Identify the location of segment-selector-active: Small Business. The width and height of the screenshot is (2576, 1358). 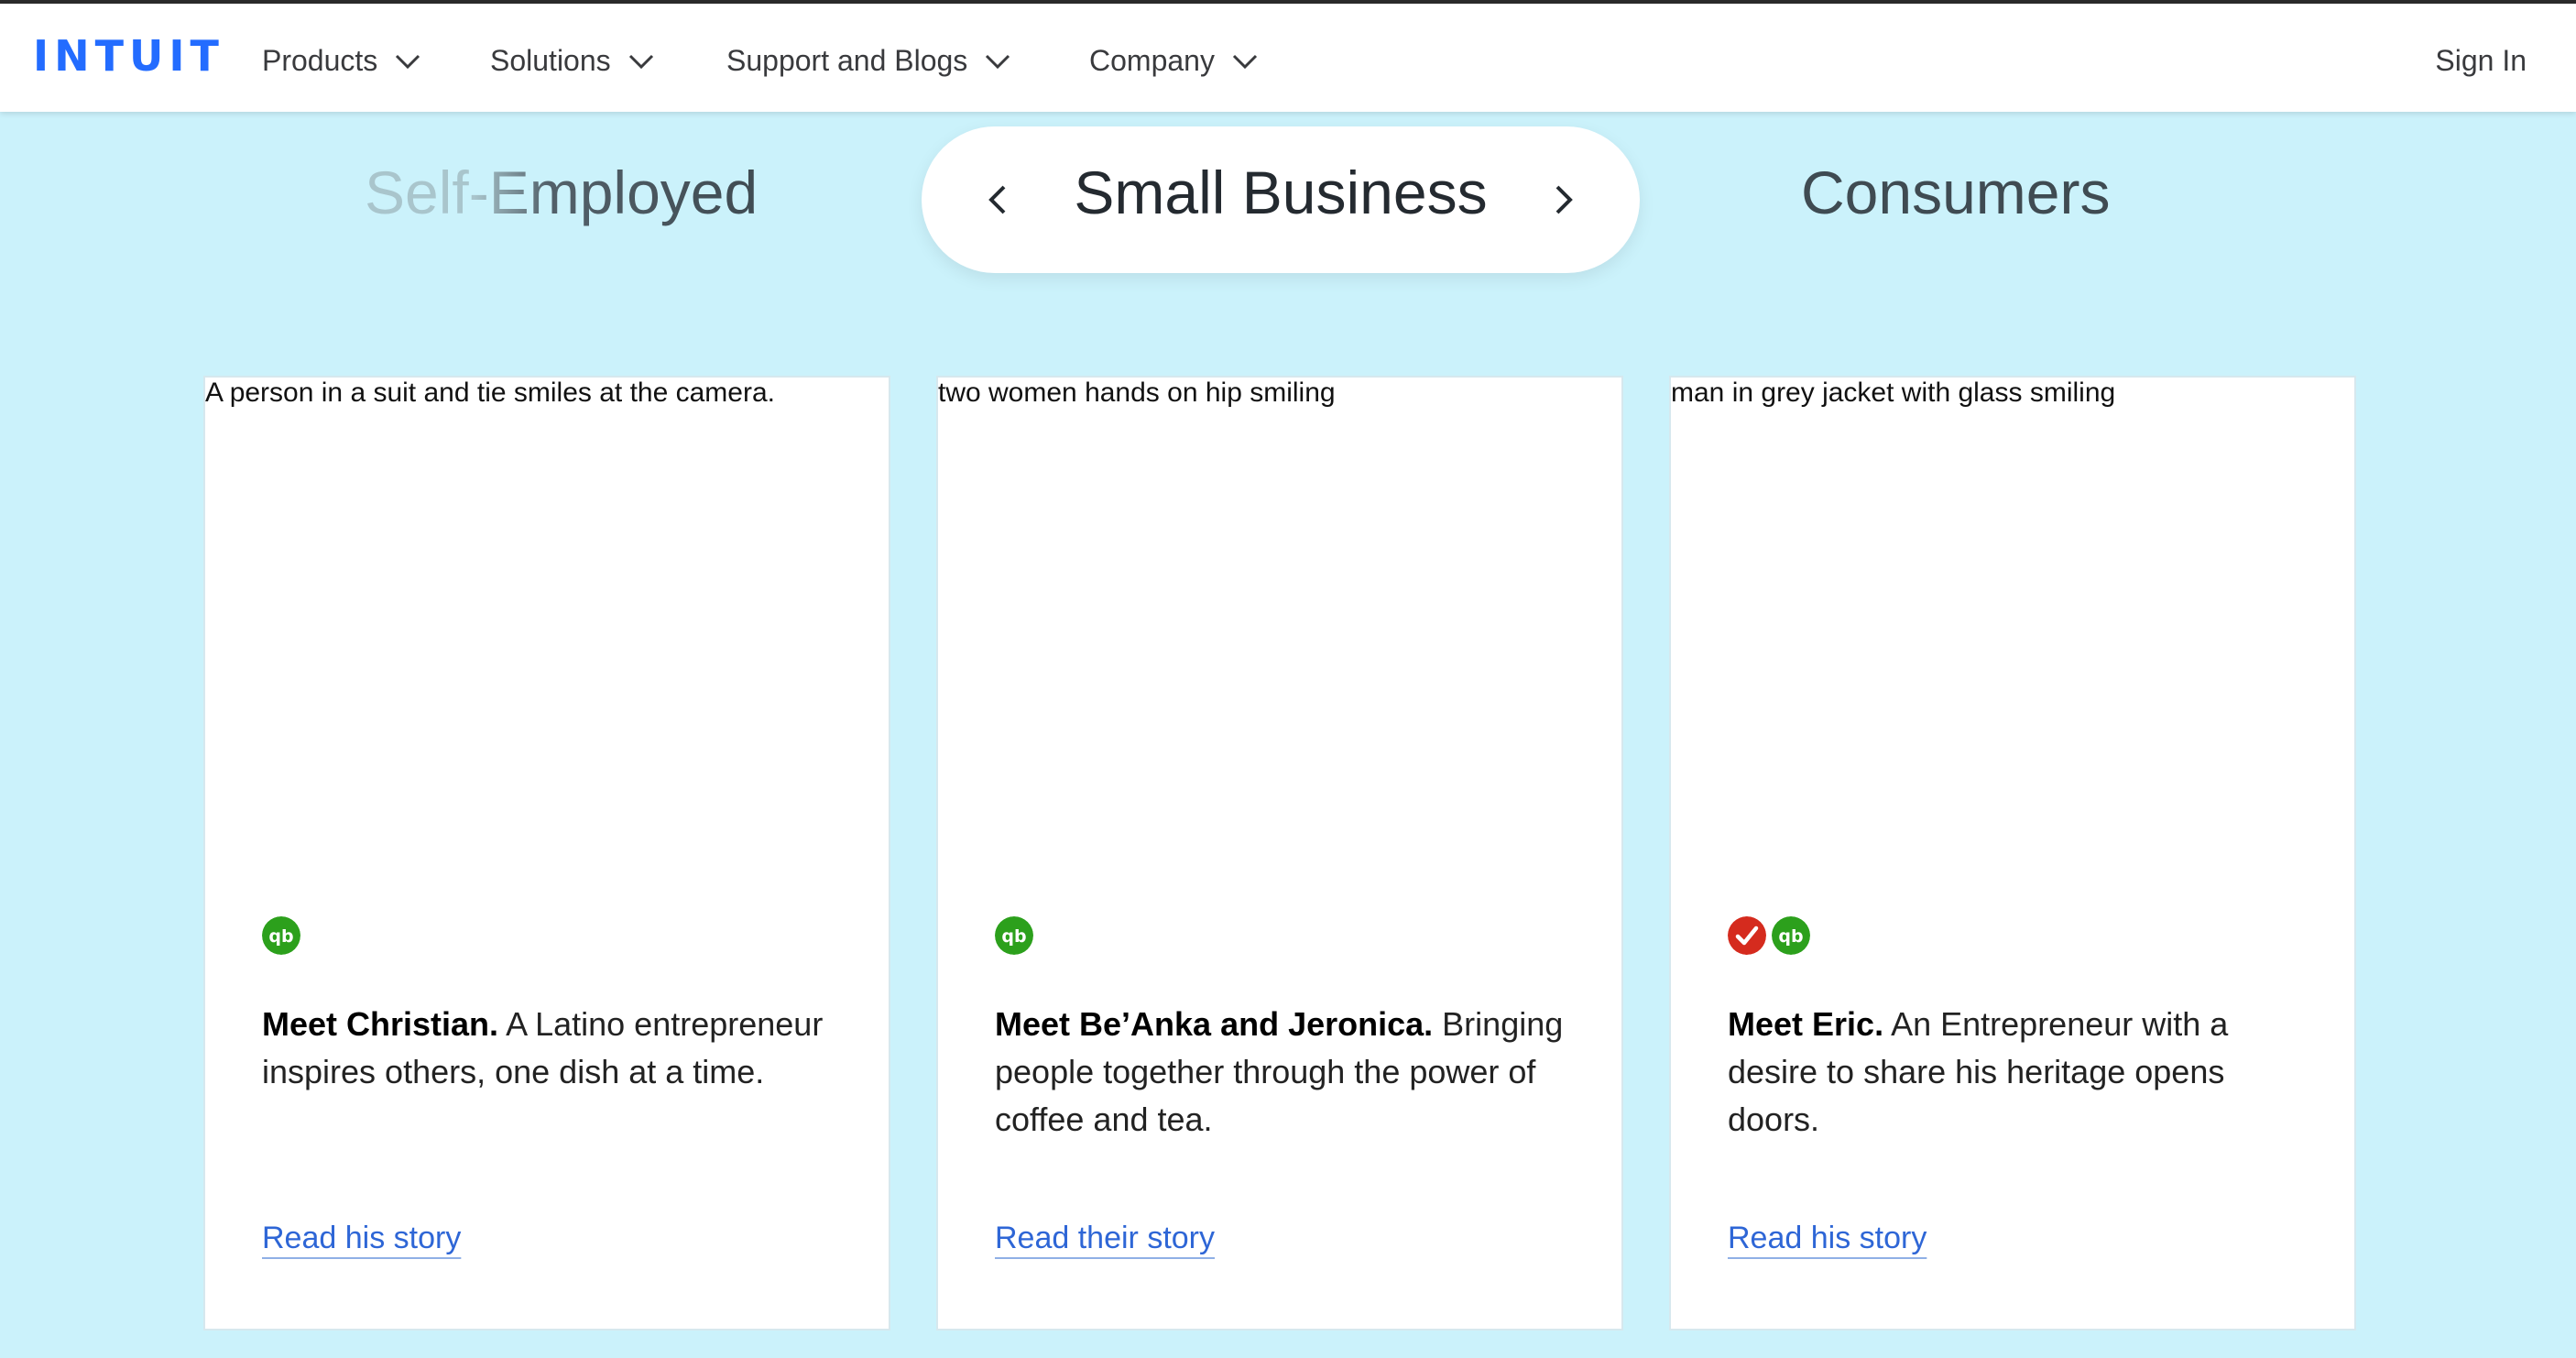
(1281, 199).